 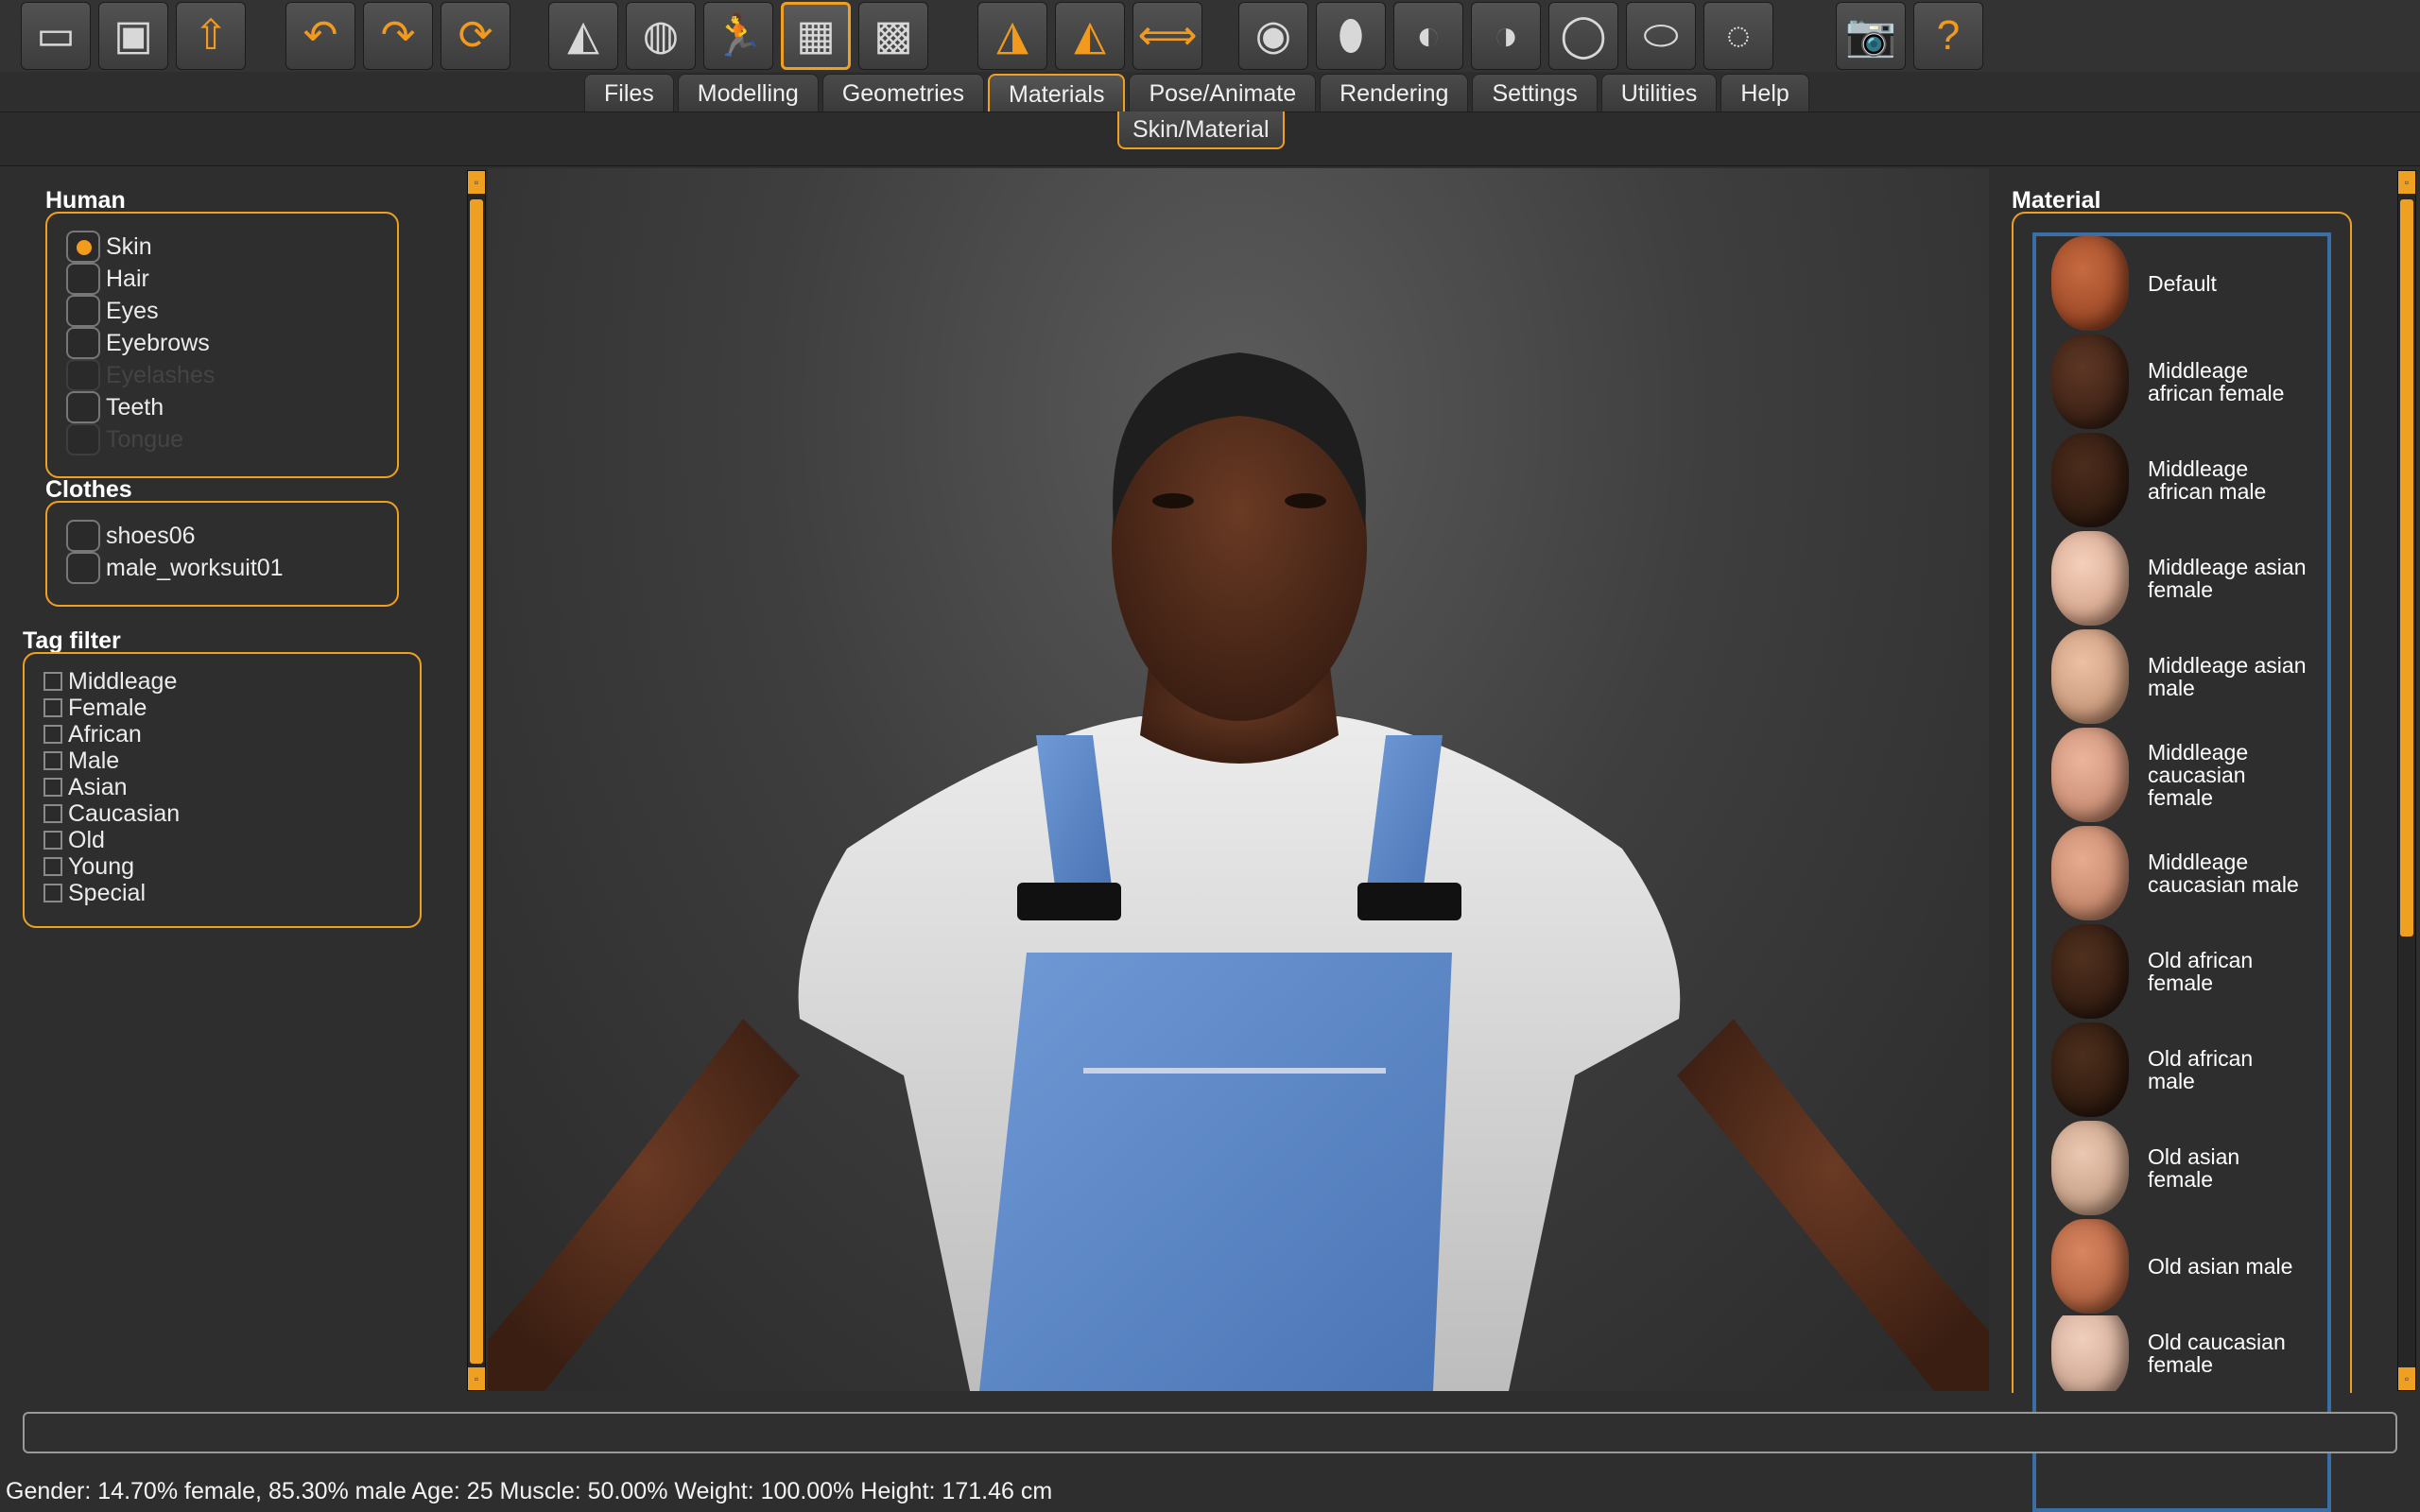 I want to click on tab-rendering: Rendering, so click(x=1395, y=93).